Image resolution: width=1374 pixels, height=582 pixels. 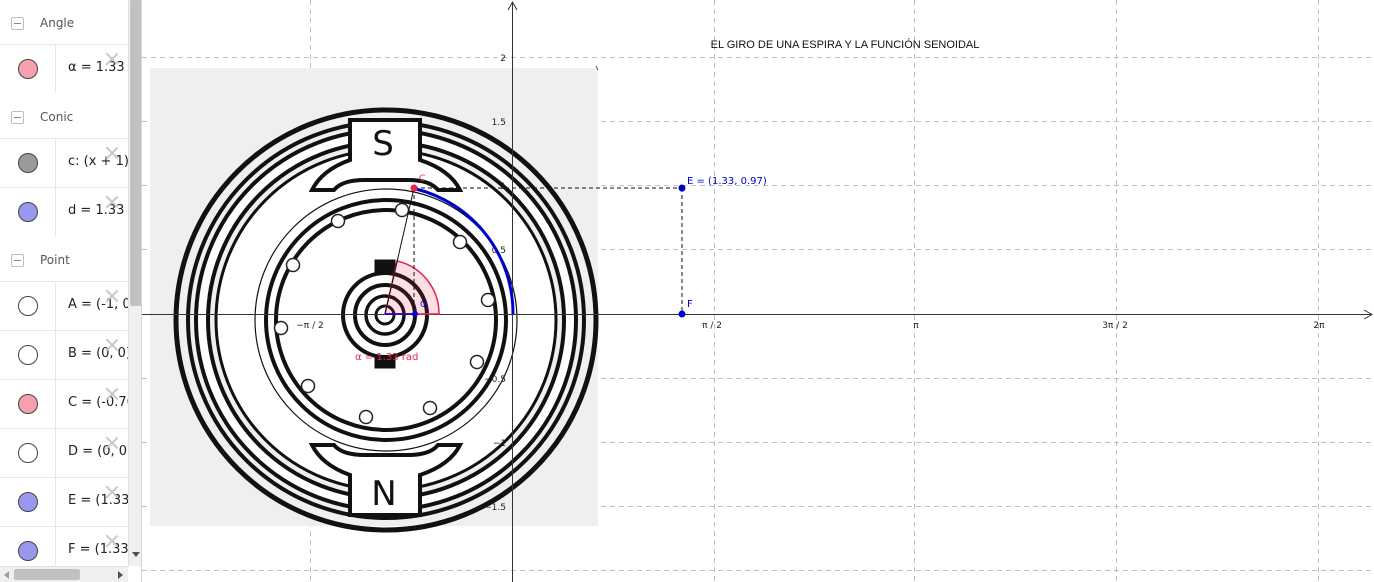 I want to click on algebra-item-a: A = (-1, 0), so click(x=64, y=305).